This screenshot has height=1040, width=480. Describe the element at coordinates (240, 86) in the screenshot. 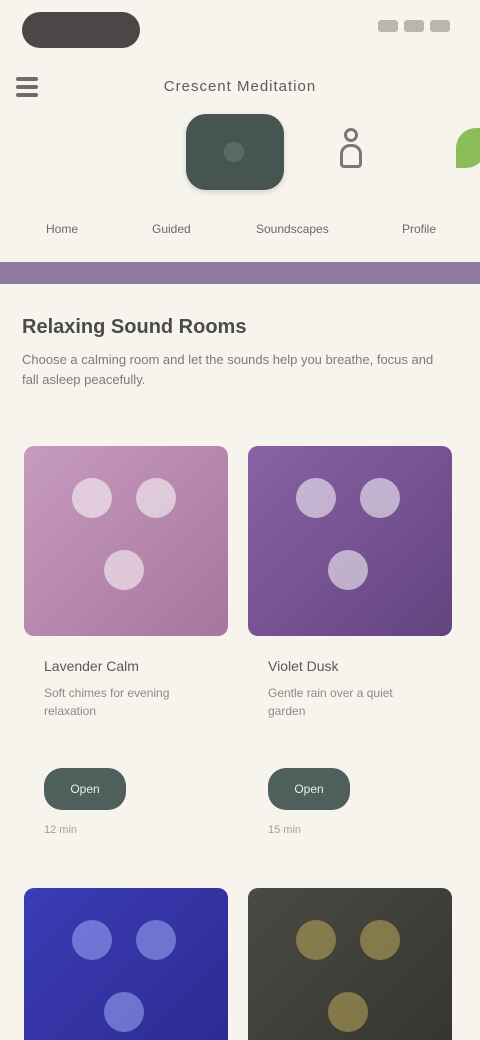

I see `app-title: Crescent Meditation` at that location.